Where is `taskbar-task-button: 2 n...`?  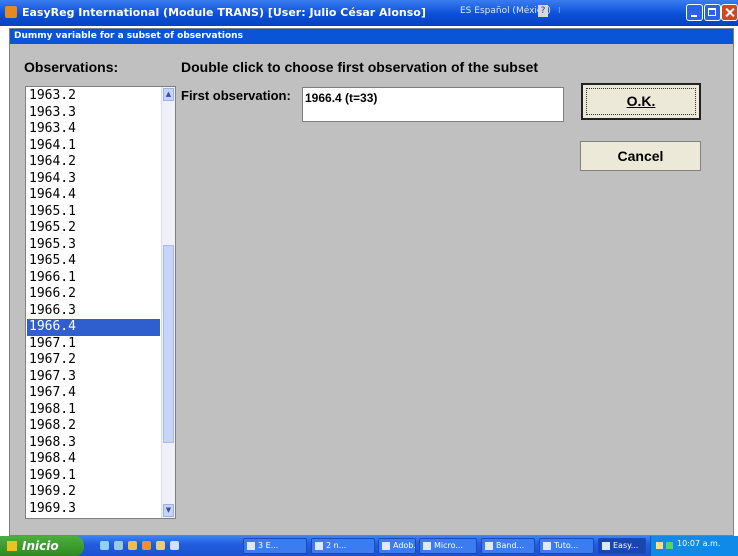
taskbar-task-button: 2 n... is located at coordinates (343, 546).